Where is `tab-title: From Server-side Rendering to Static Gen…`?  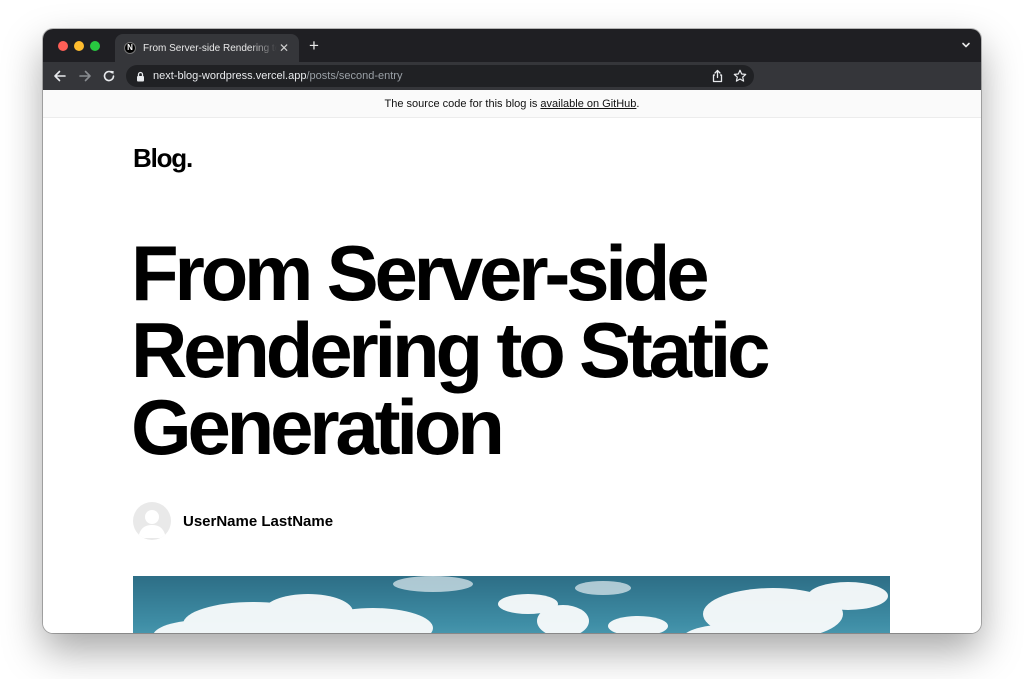
tab-title: From Server-side Rendering to Static Gen… is located at coordinates (210, 48).